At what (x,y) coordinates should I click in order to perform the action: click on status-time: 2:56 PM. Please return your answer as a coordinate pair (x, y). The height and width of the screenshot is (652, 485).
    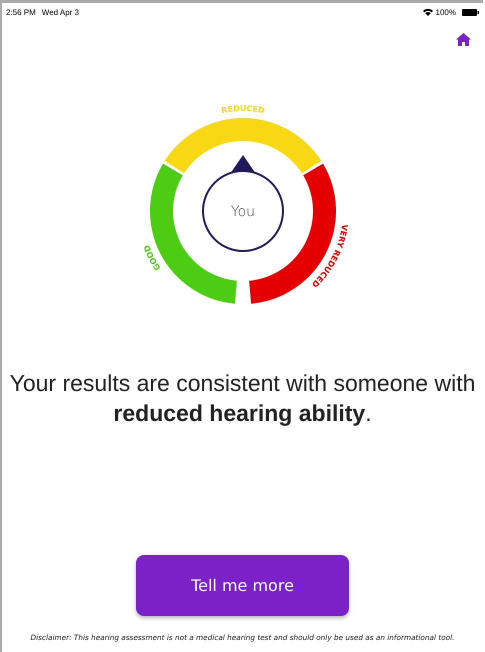
    Looking at the image, I should click on (21, 12).